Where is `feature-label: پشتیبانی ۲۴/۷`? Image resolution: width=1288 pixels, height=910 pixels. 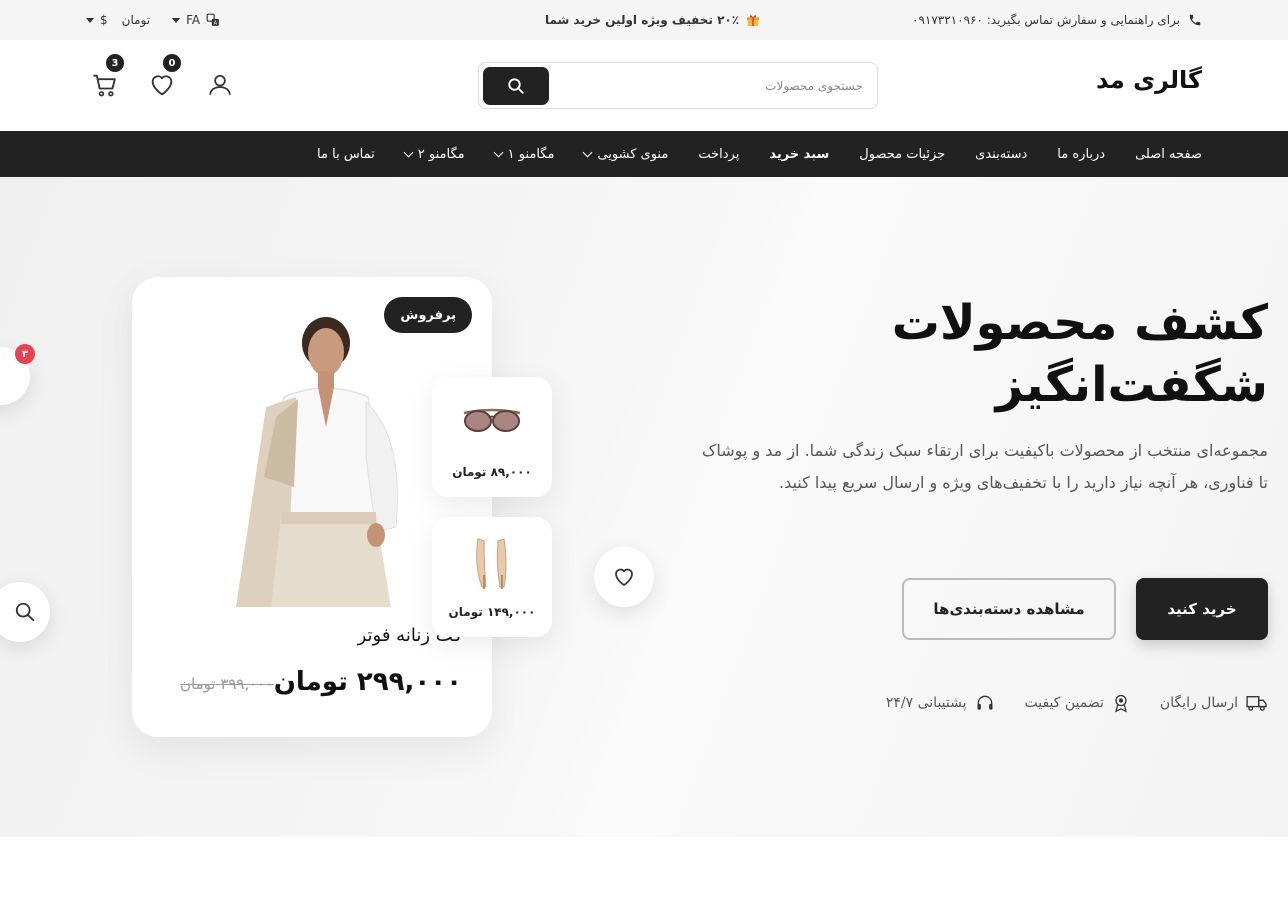
feature-label: پشتیبانی ۲۴/۷ is located at coordinates (926, 703).